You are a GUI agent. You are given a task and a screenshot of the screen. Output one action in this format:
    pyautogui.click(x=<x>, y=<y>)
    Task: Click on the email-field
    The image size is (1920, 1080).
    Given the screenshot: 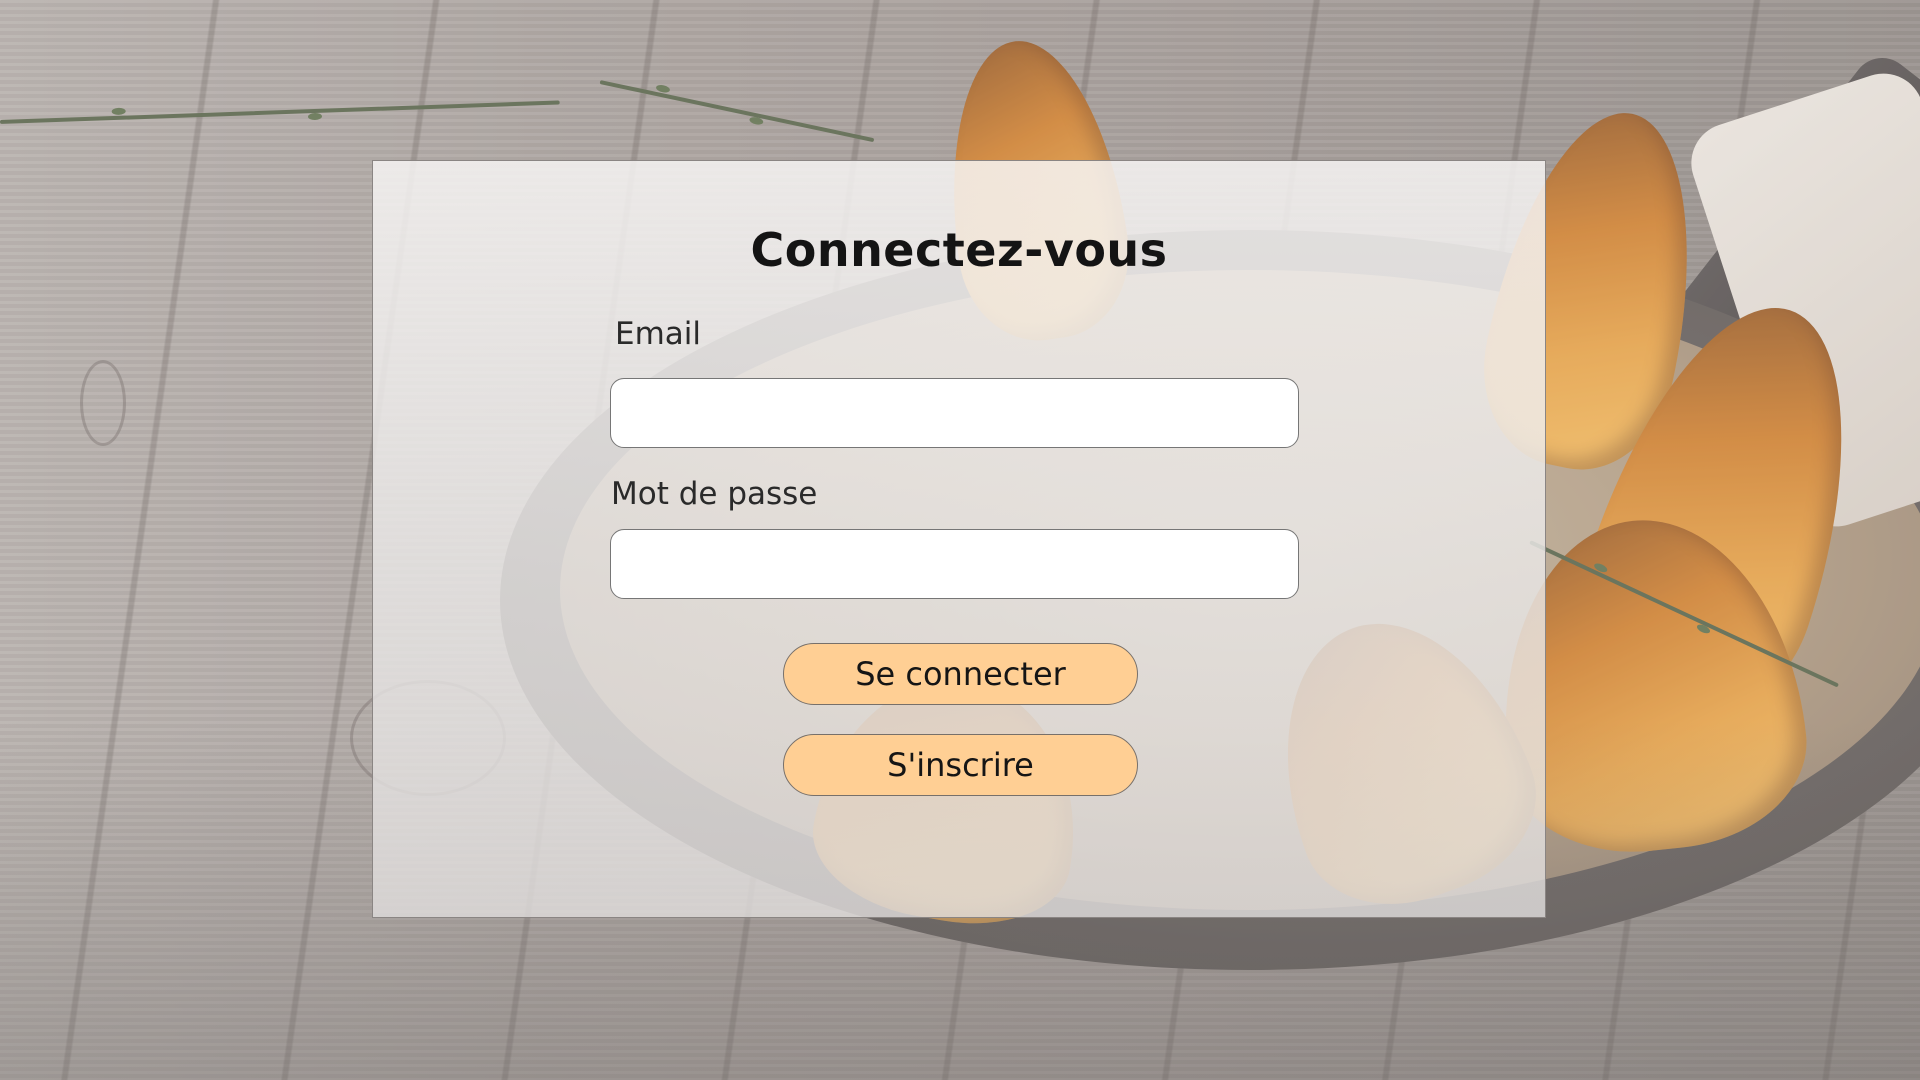 What is the action you would take?
    pyautogui.click(x=954, y=413)
    